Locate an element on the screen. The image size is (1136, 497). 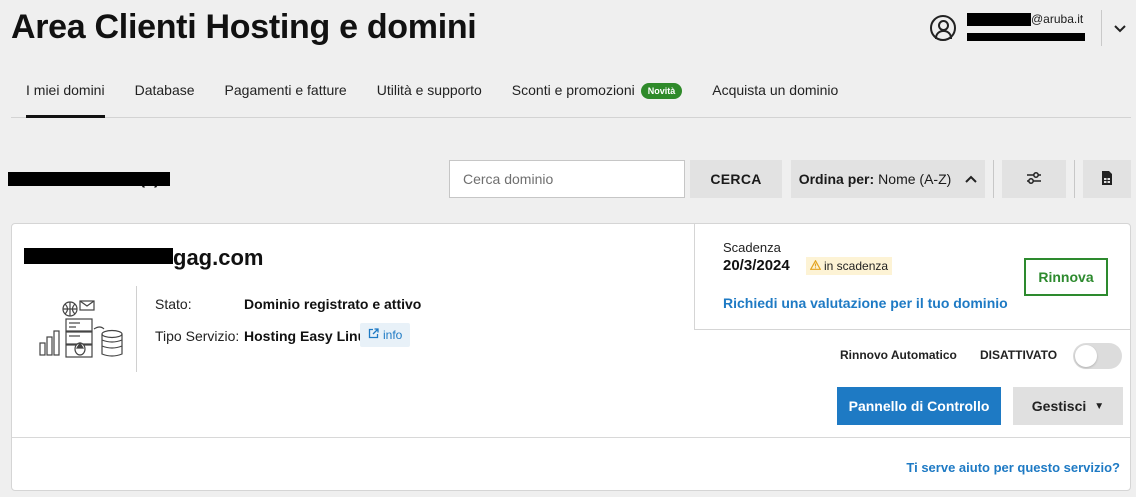
user-subtitle is located at coordinates (1026, 37).